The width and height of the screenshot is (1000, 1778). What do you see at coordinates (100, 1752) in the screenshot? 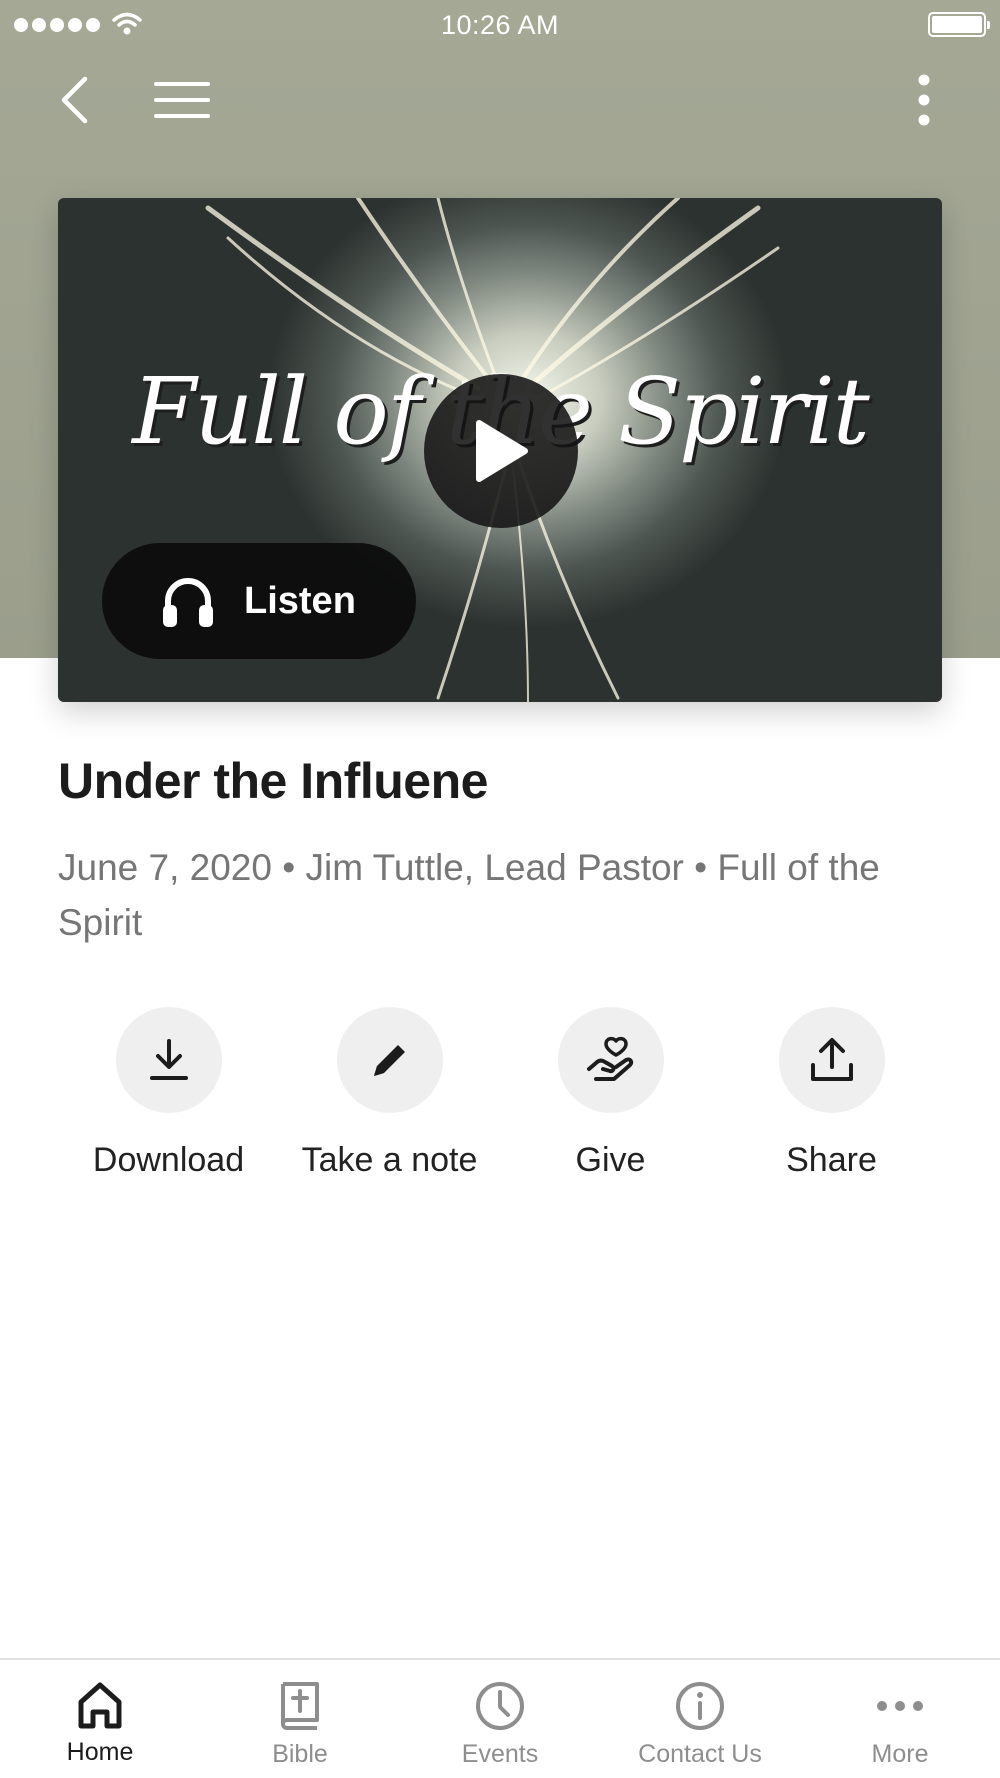
I see `tab-home-label: Home` at bounding box center [100, 1752].